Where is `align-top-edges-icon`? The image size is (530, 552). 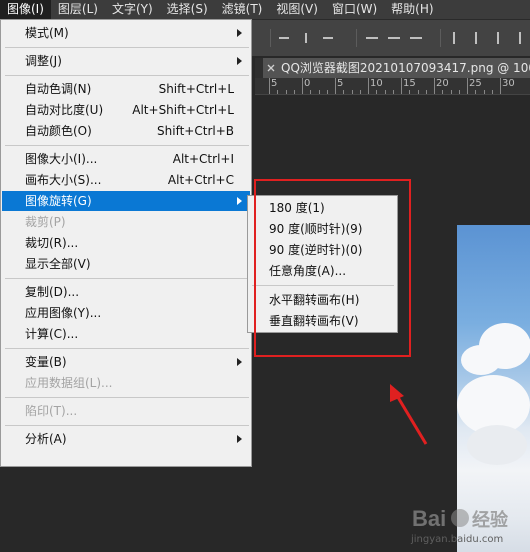
align-top-edges-icon is located at coordinates (284, 38).